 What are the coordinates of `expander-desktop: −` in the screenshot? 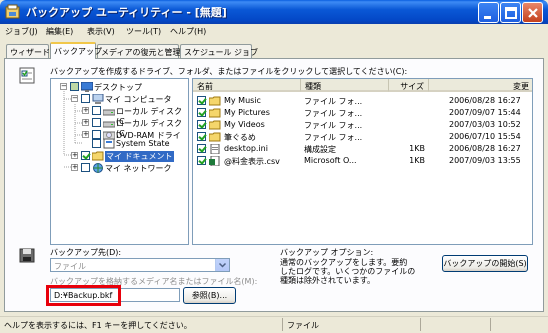 It's located at (63, 86).